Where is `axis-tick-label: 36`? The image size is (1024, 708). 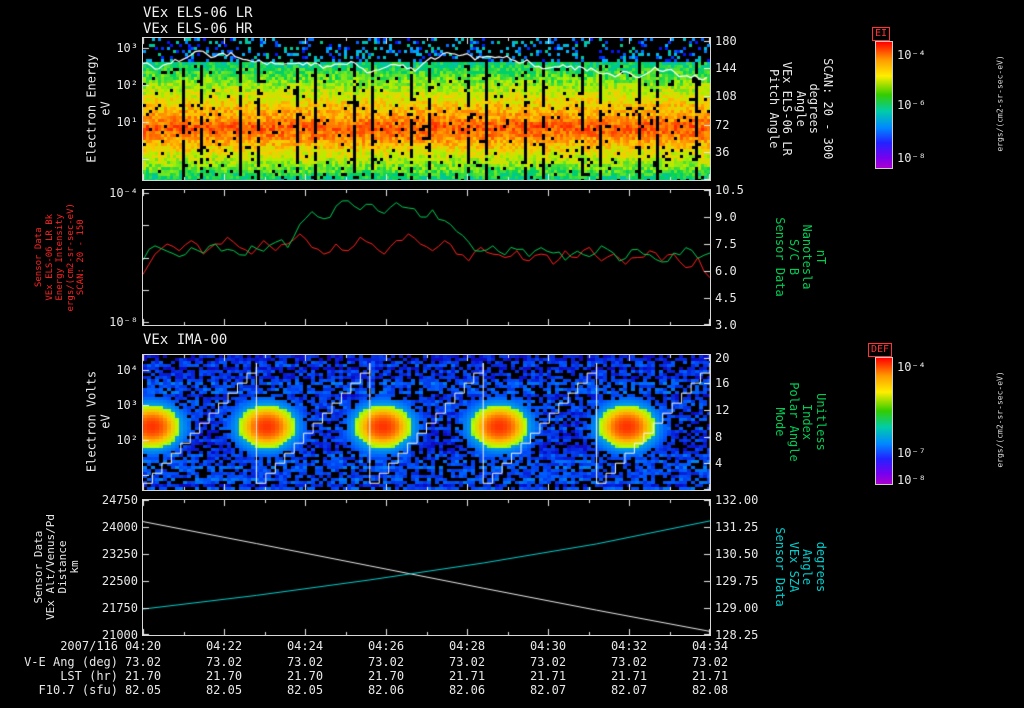
axis-tick-label: 36 is located at coordinates (722, 151).